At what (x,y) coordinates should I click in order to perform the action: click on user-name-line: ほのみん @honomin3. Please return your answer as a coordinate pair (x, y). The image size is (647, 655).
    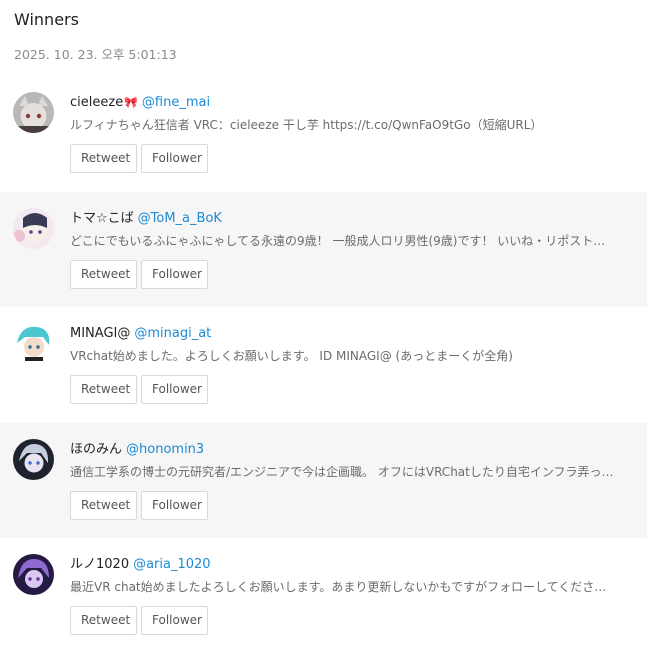
    Looking at the image, I should click on (353, 450).